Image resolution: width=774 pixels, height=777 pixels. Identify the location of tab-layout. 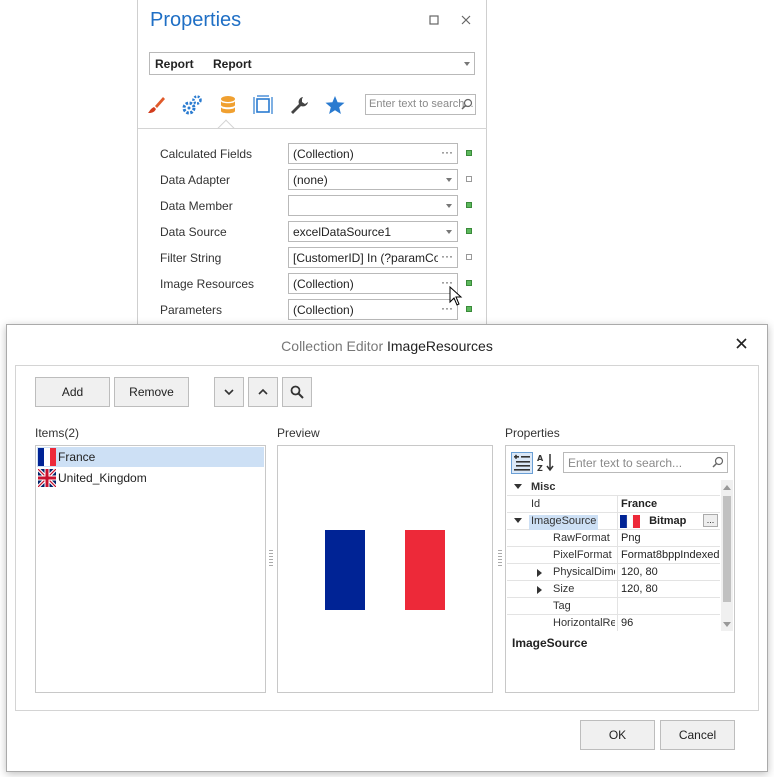
(263, 105).